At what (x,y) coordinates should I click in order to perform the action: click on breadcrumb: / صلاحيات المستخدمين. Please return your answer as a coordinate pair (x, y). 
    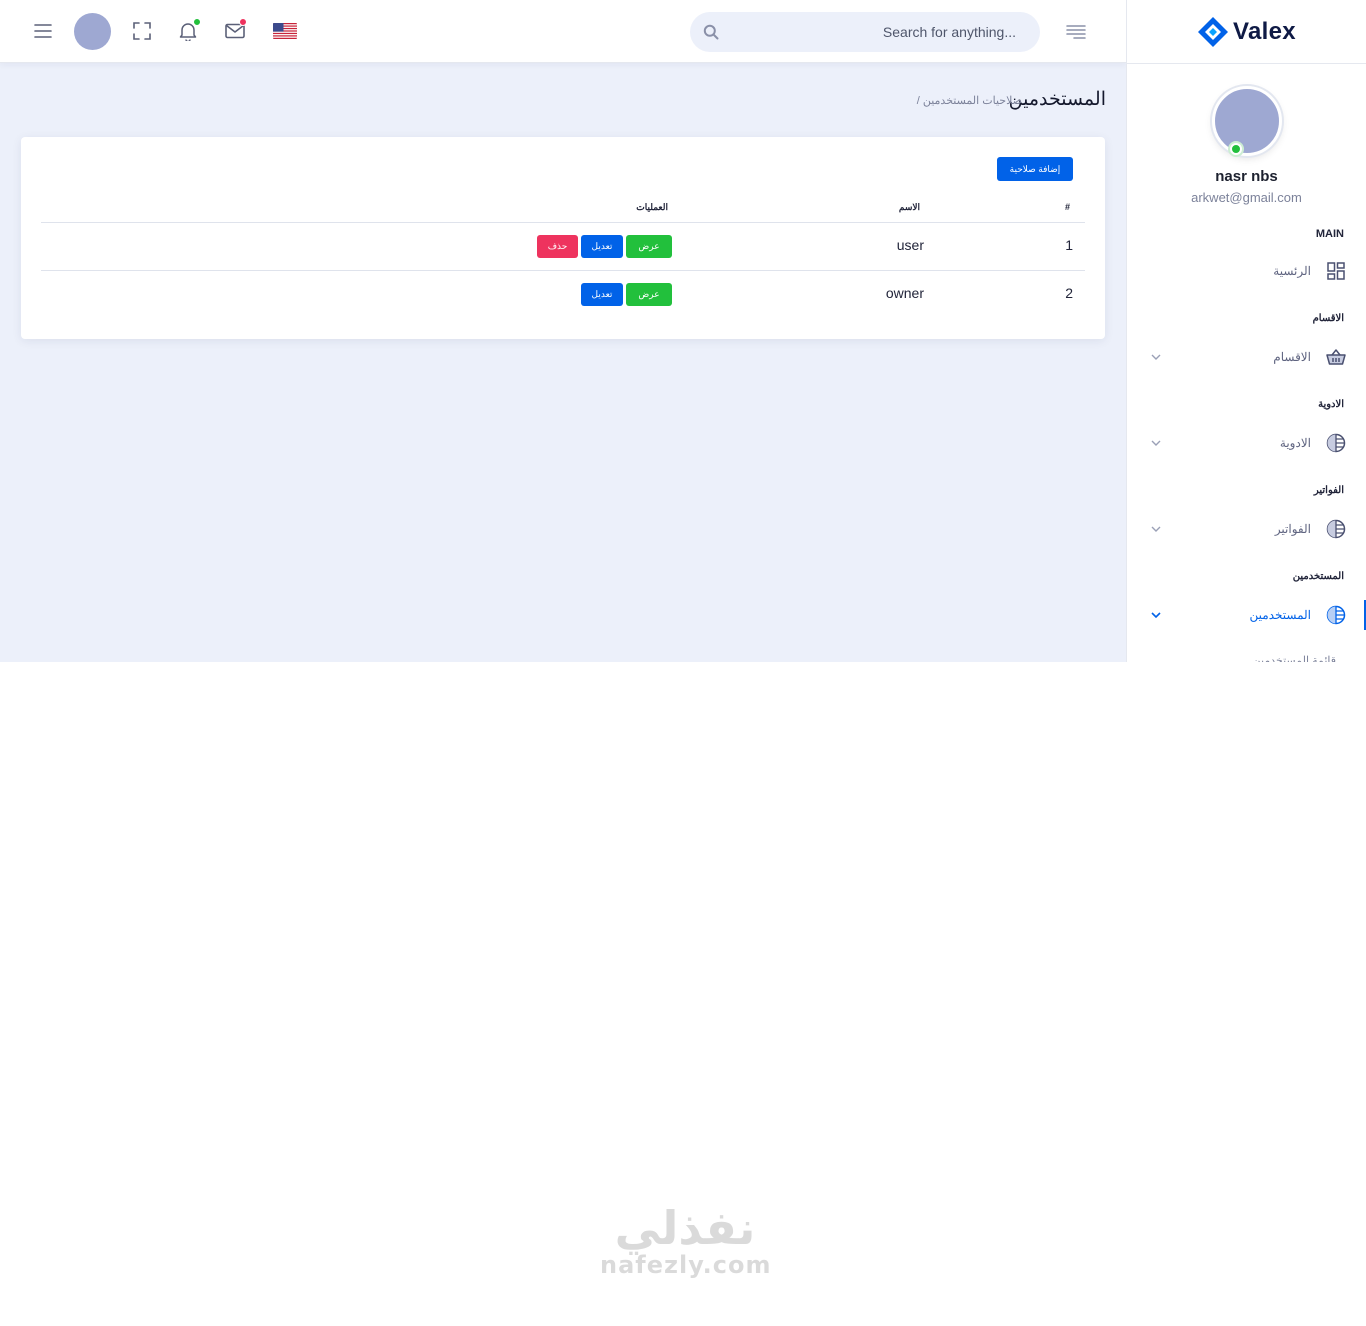
    Looking at the image, I should click on (969, 100).